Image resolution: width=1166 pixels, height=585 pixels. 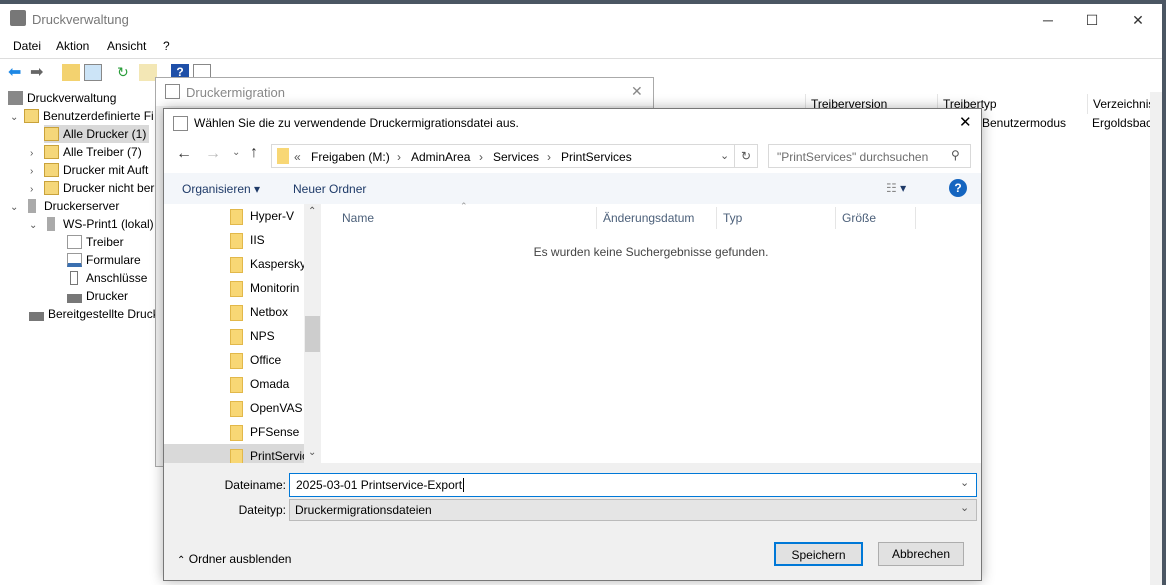 I want to click on menu-datei: Datei, so click(x=27, y=46).